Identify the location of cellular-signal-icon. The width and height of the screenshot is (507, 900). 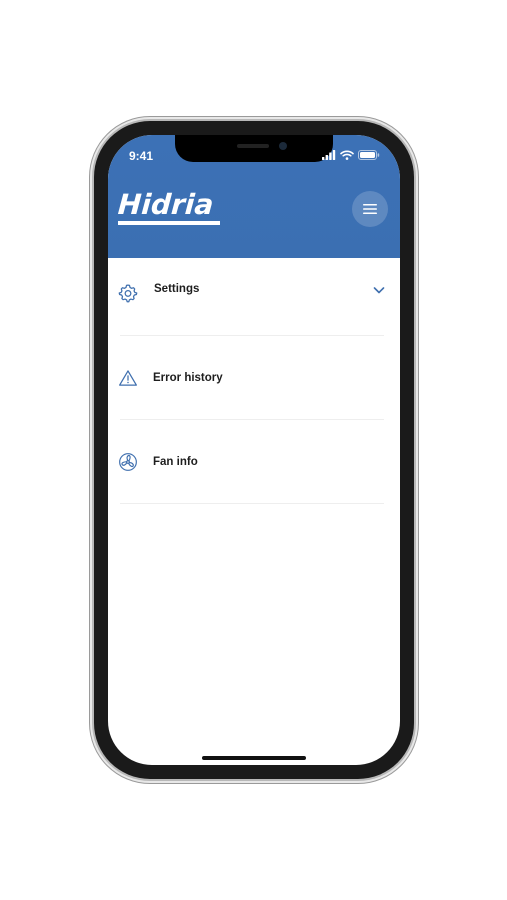
(329, 155).